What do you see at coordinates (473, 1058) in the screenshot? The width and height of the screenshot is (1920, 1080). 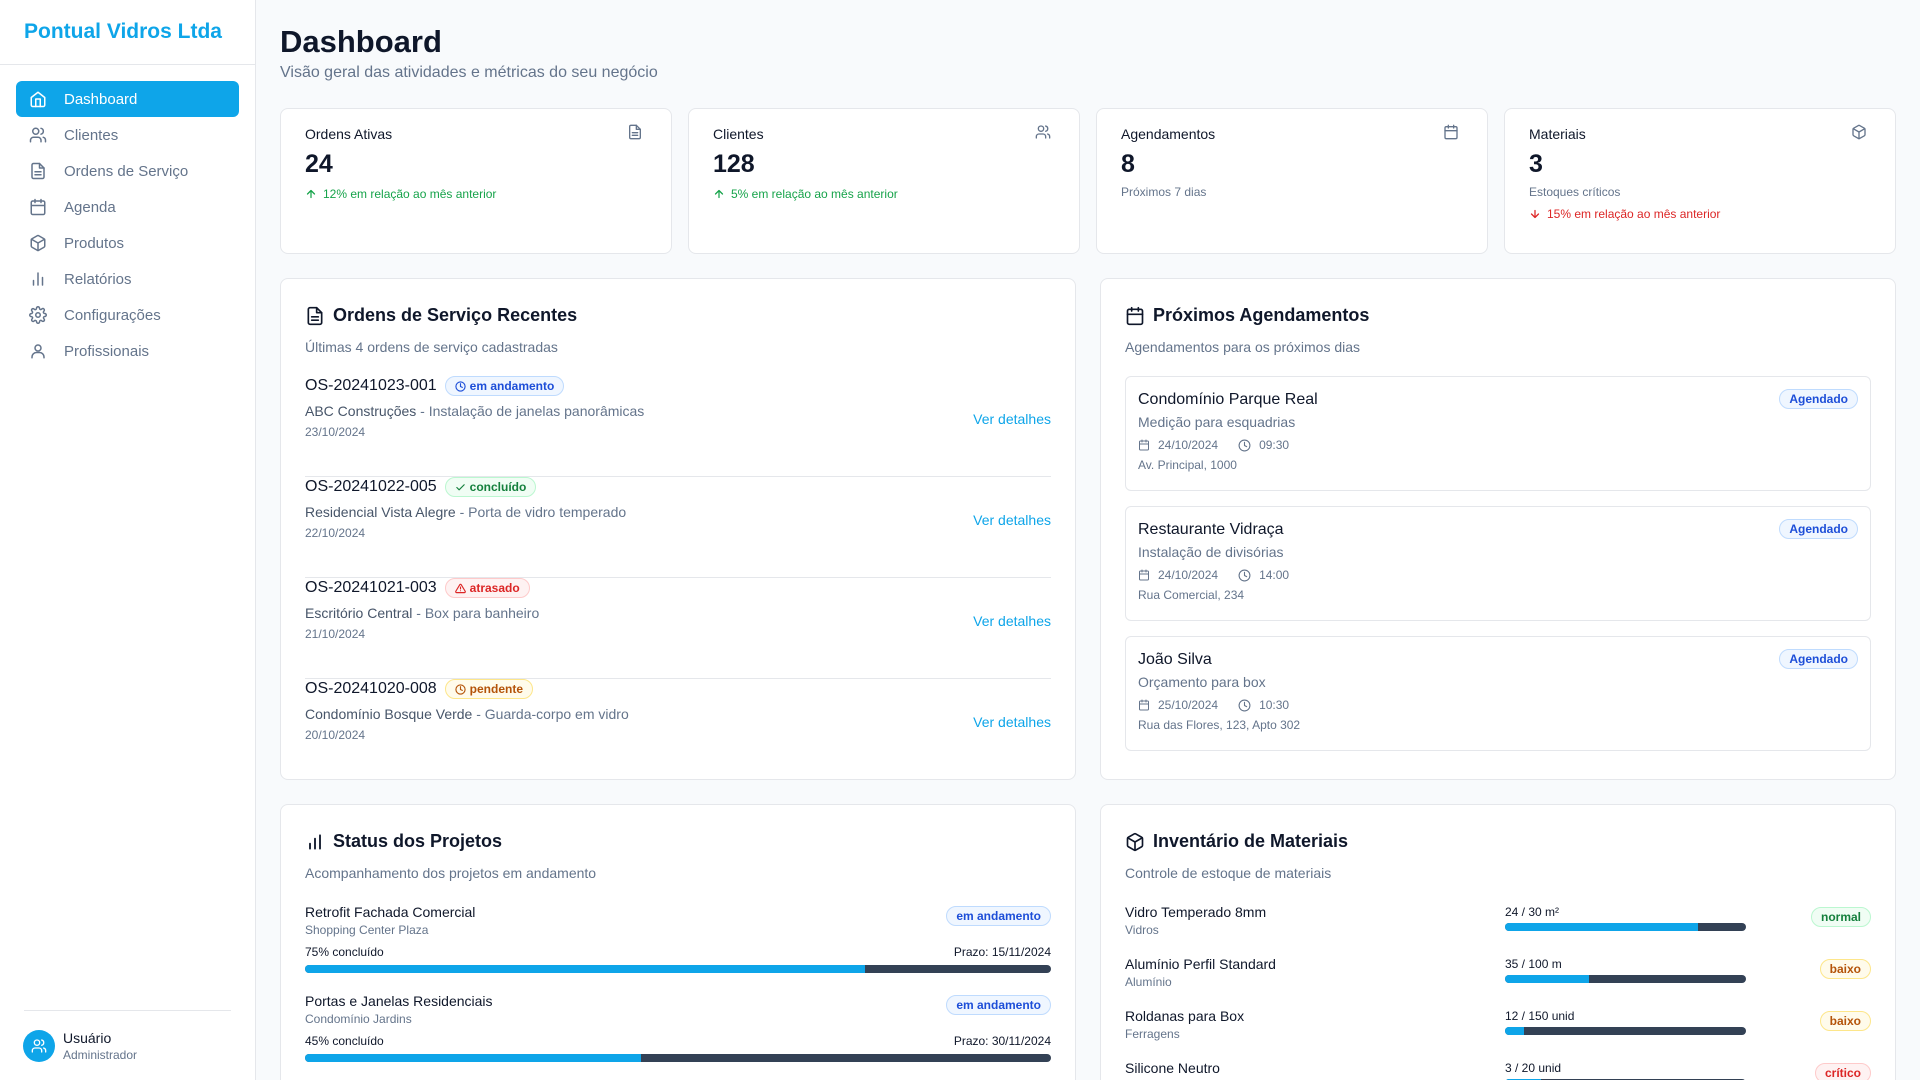 I see `progress-fill` at bounding box center [473, 1058].